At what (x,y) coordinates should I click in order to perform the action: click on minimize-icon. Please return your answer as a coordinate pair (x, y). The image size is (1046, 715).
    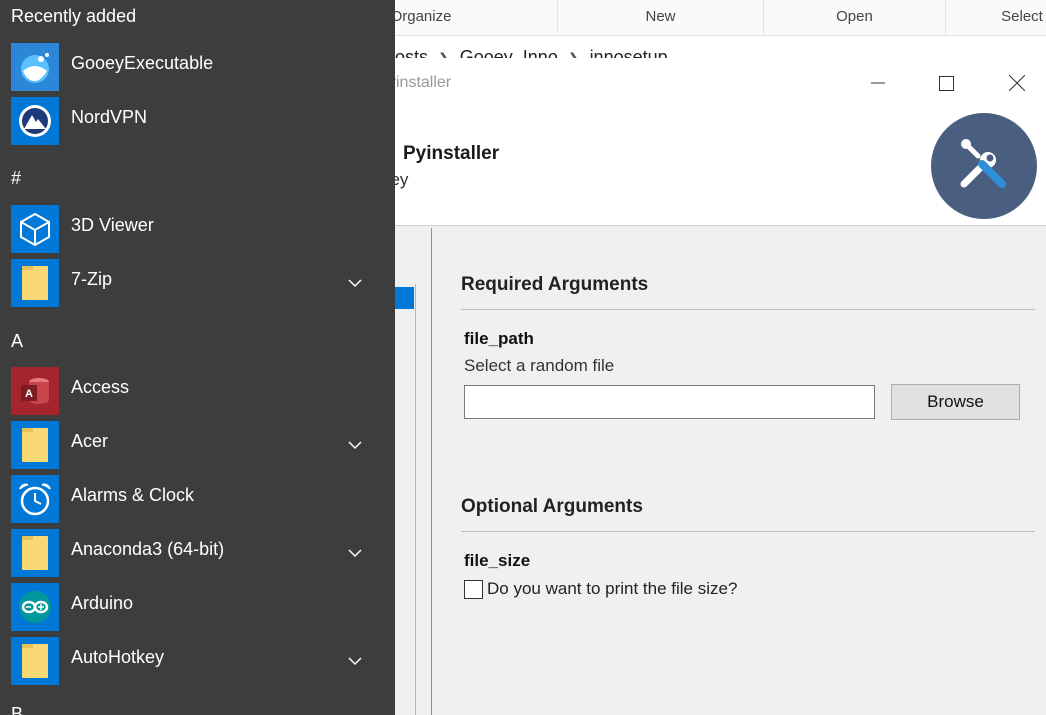
    Looking at the image, I should click on (878, 83).